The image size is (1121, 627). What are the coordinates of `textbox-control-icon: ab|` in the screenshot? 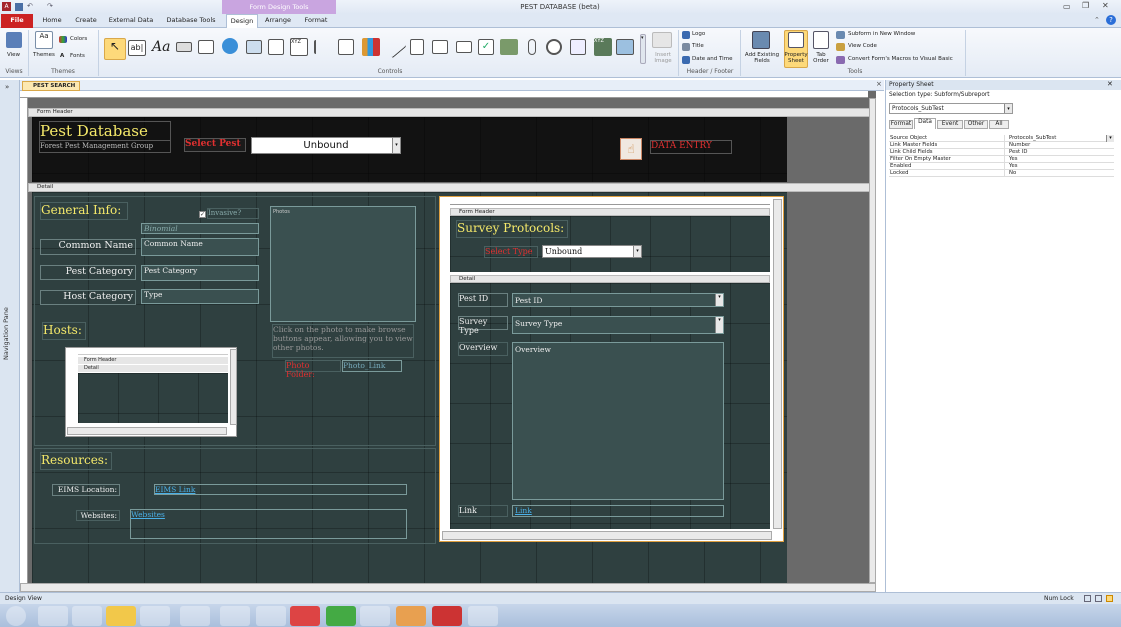 It's located at (137, 48).